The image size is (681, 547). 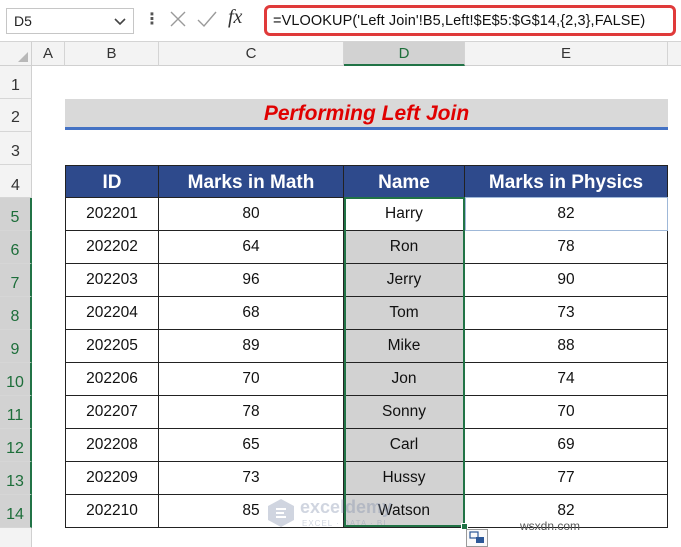 I want to click on site-watermark: wsxdn.com, so click(x=550, y=526).